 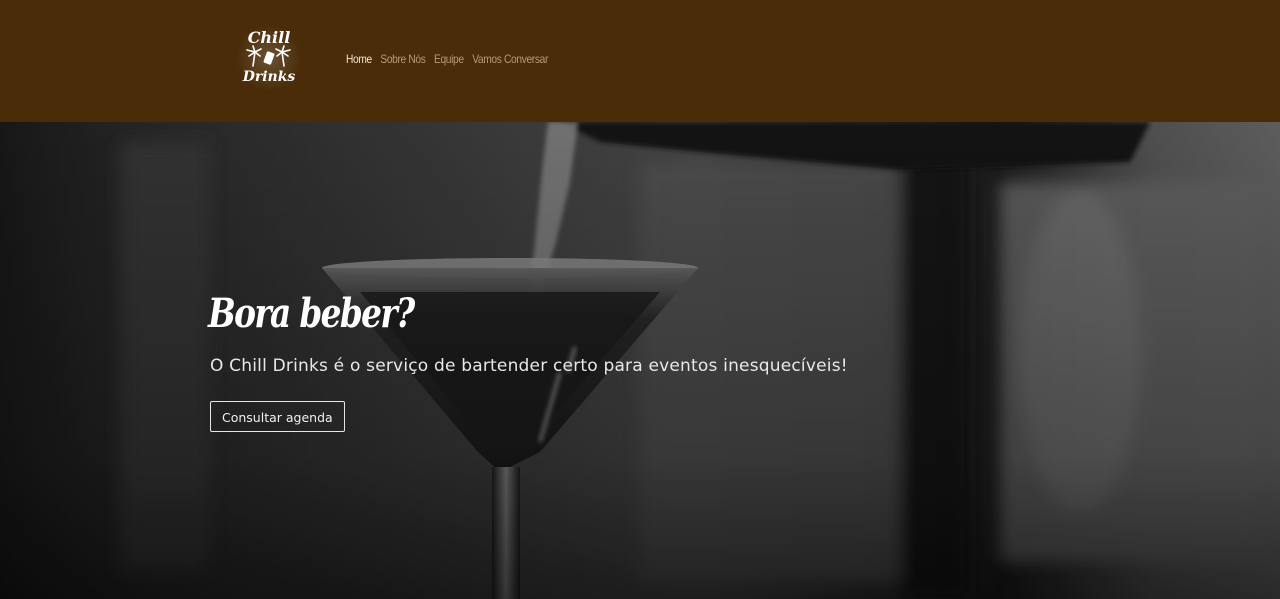 I want to click on hero-title: Bora beber?, so click(x=311, y=313).